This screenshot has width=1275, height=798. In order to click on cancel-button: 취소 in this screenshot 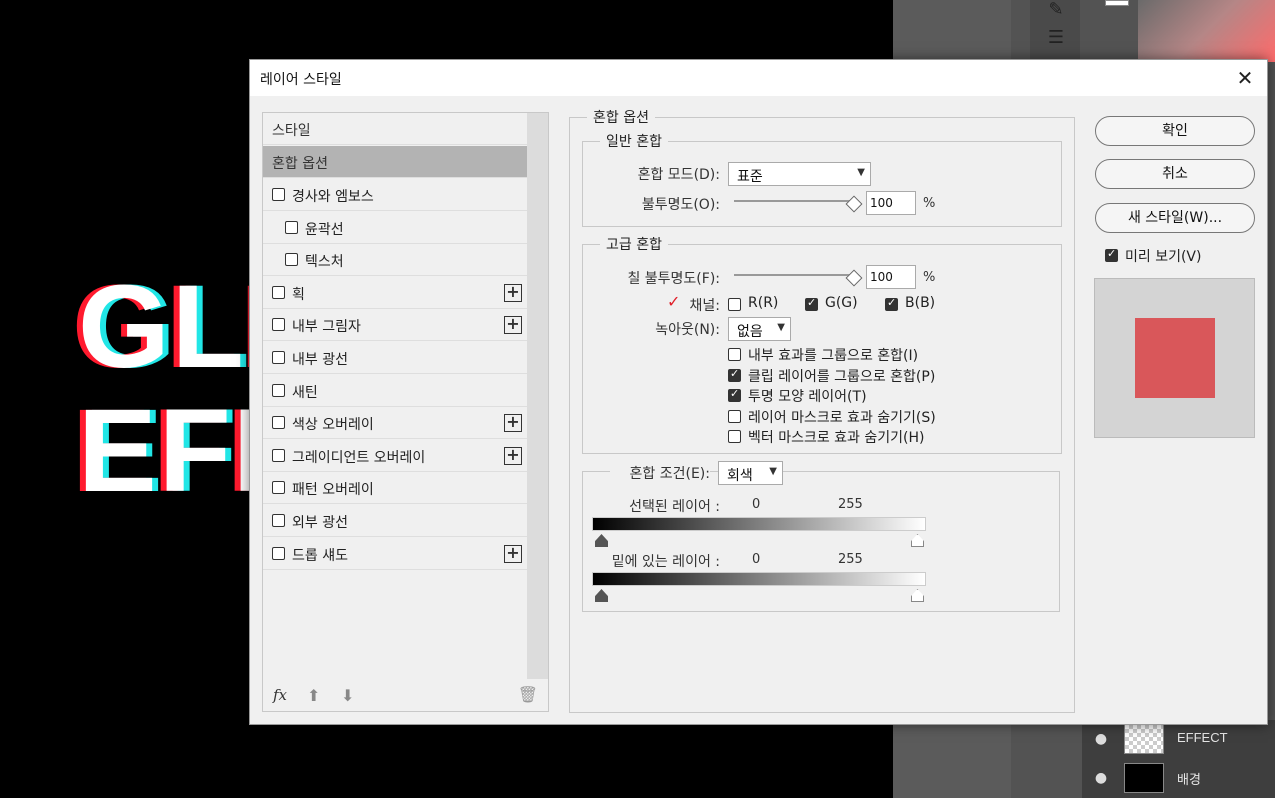, I will do `click(1175, 174)`.